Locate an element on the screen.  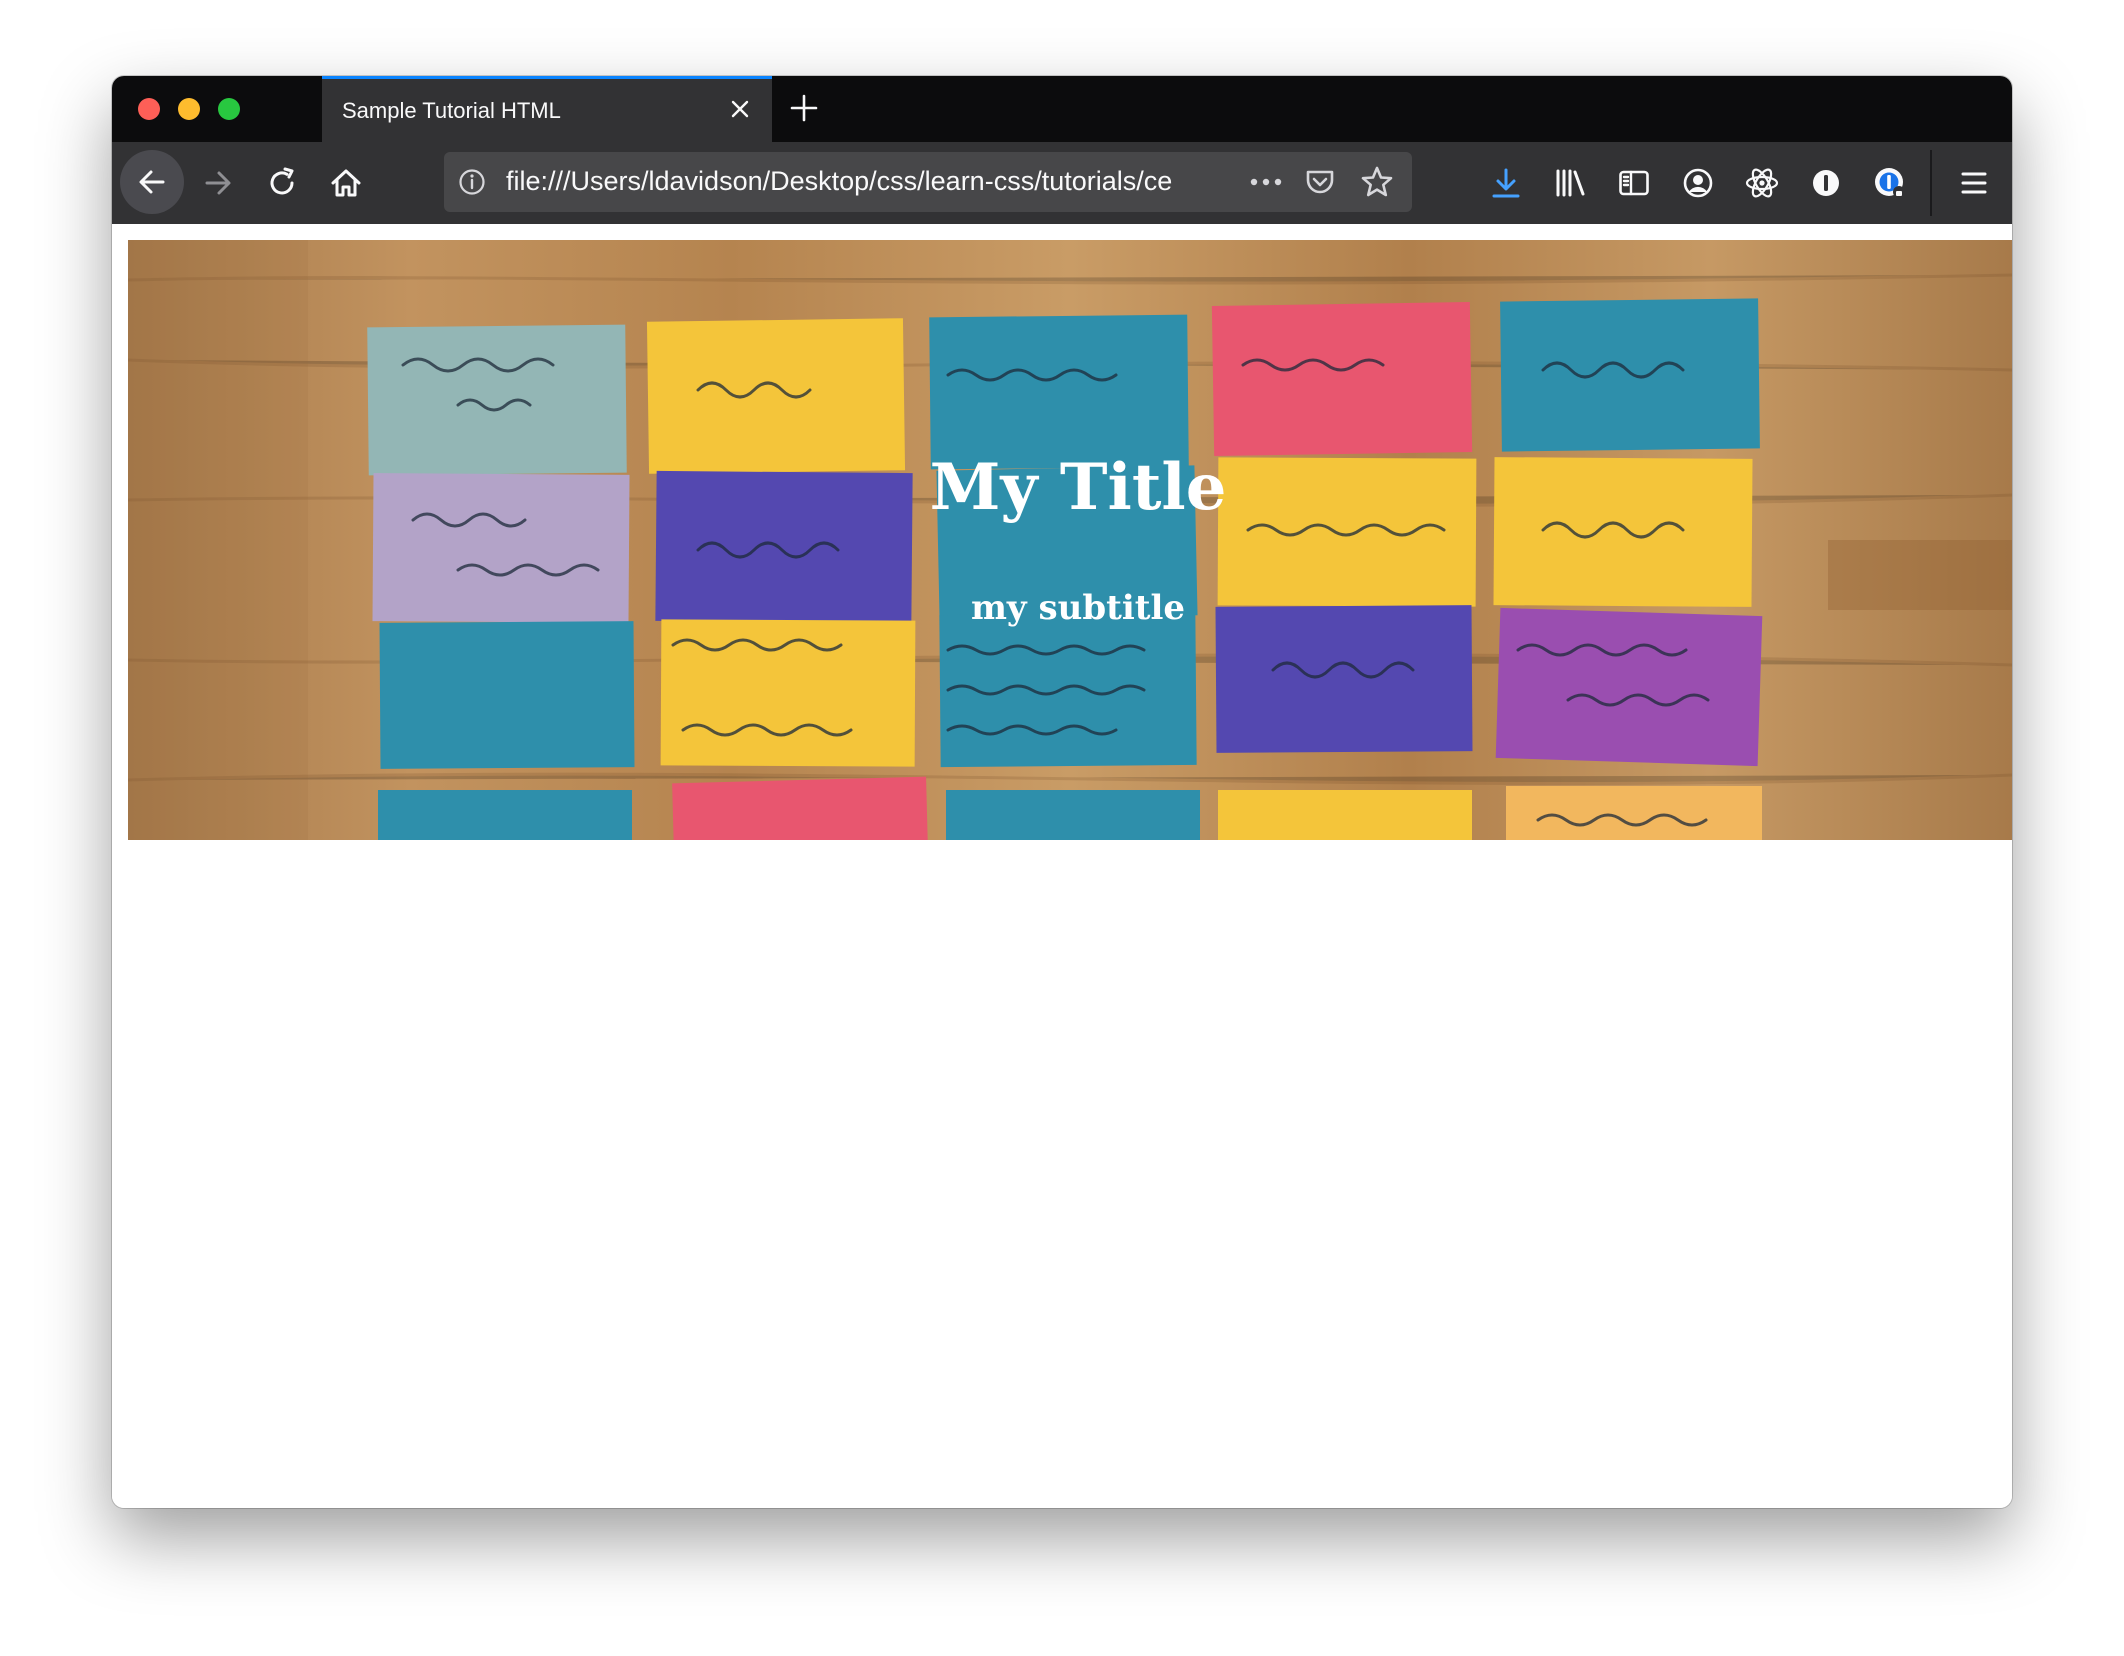
active-tab: Sample Tutorial HTML is located at coordinates (547, 109).